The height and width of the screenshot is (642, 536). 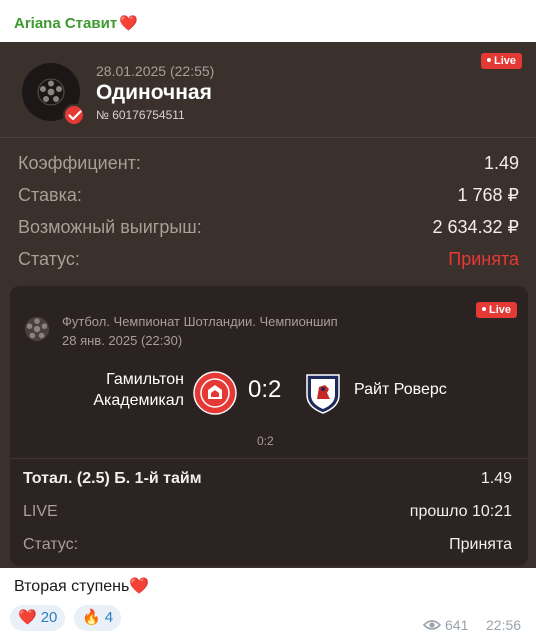 I want to click on status-label: Статус:, so click(x=49, y=259).